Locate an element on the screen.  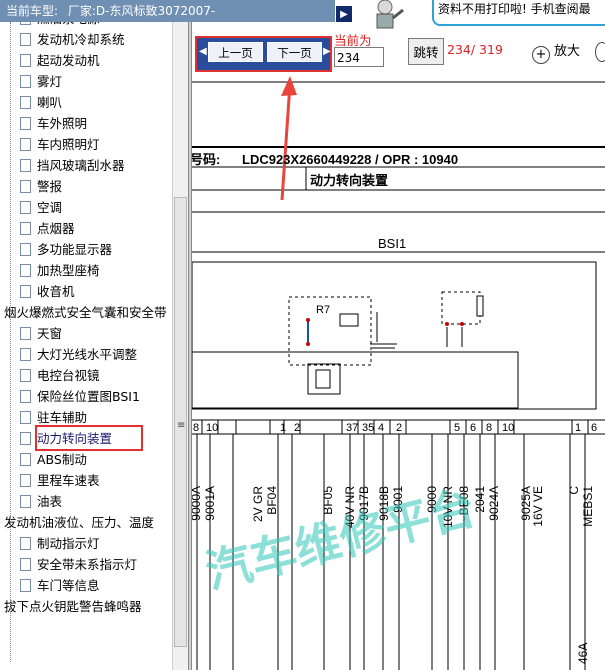
sidebar-item: 点烟器 is located at coordinates (47, 228).